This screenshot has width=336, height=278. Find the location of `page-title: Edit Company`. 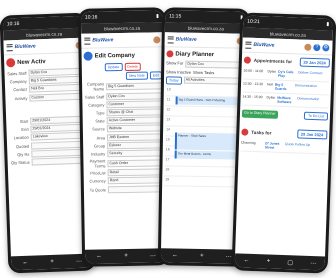

page-title: Edit Company is located at coordinates (122, 55).